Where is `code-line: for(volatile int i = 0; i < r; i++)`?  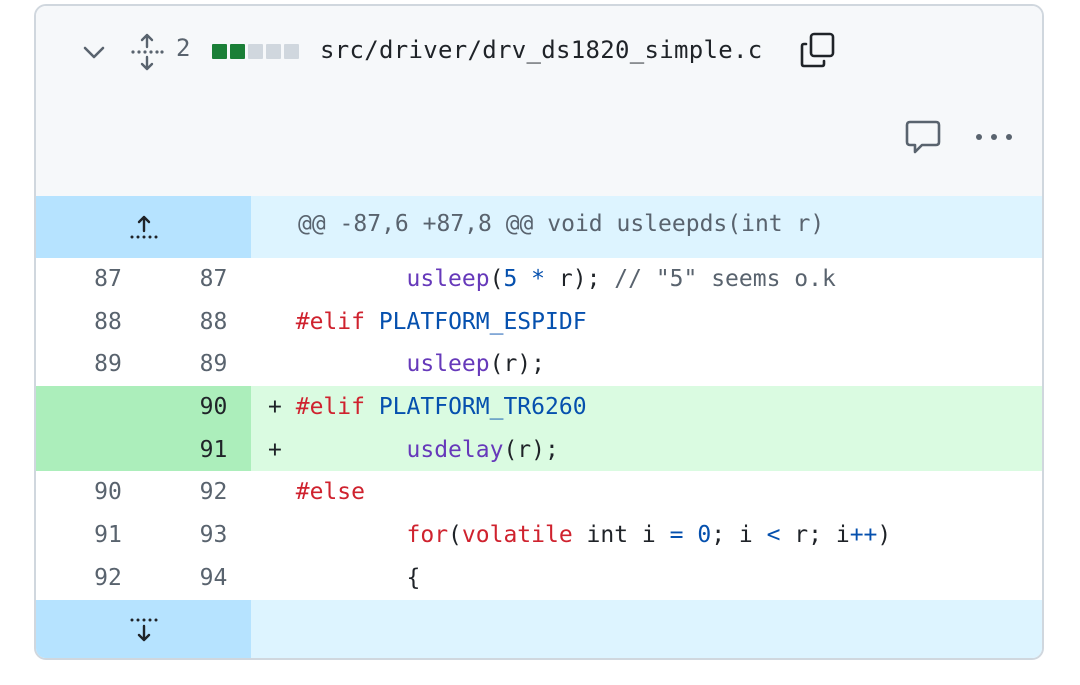 code-line: for(volatile int i = 0; i < r; i++) is located at coordinates (580, 535).